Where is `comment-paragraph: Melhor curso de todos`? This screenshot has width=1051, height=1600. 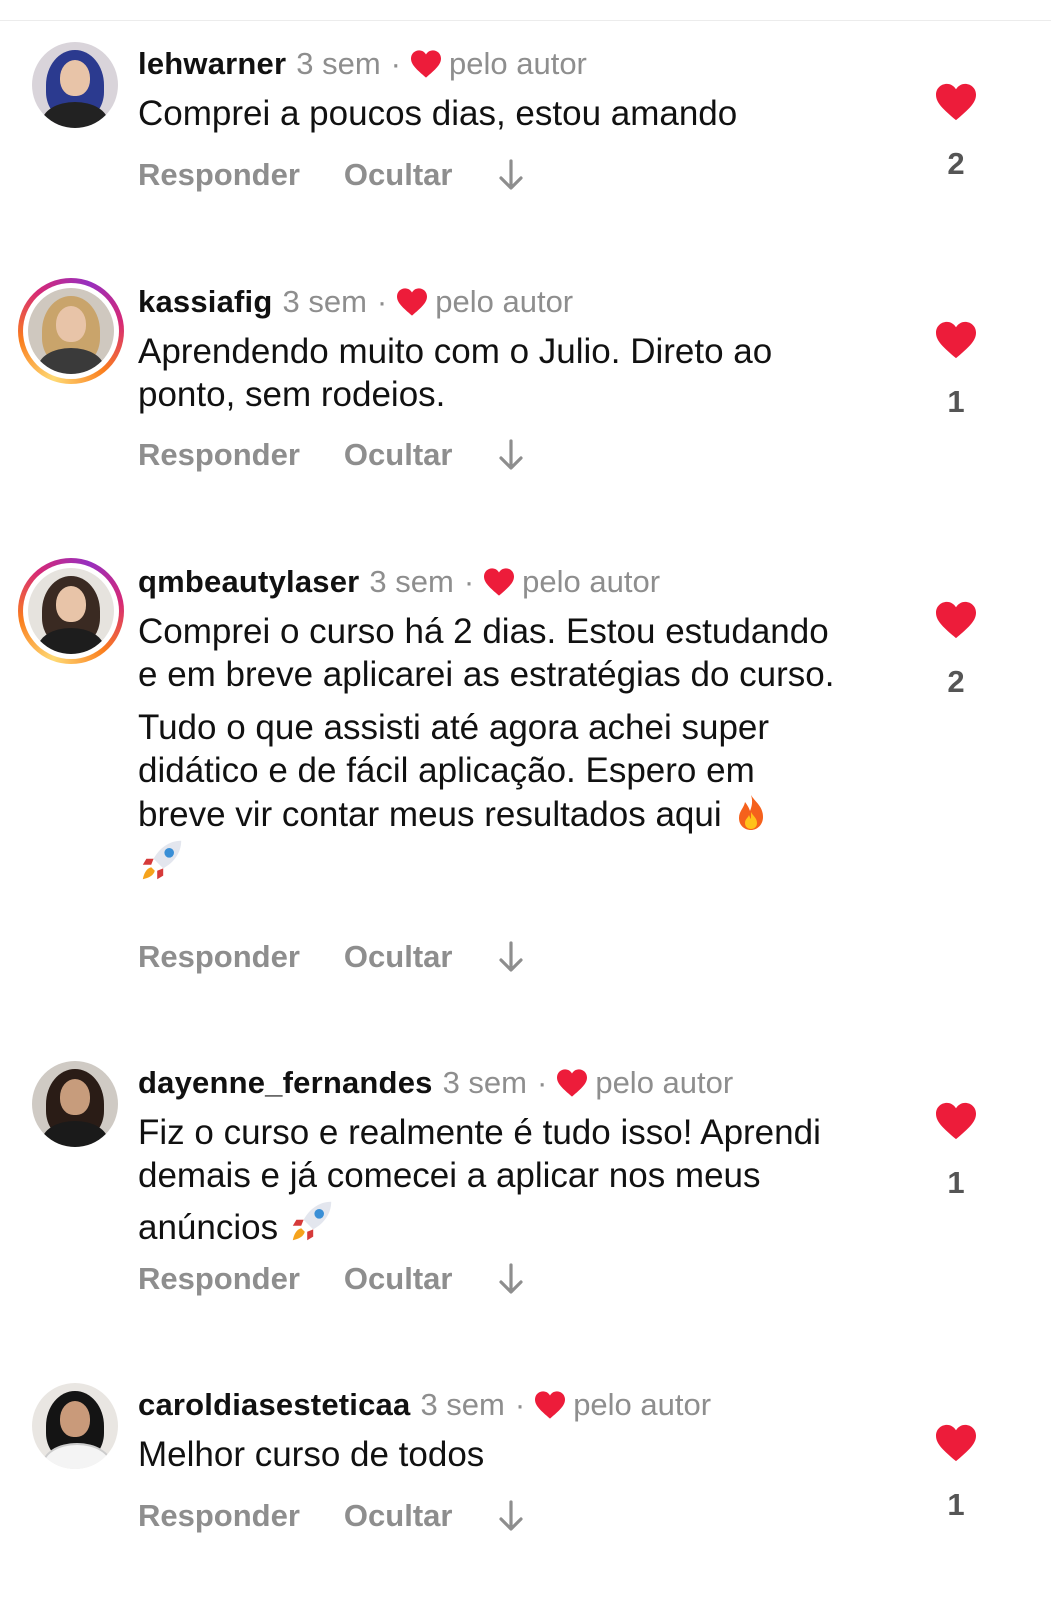 comment-paragraph: Melhor curso de todos is located at coordinates (311, 1454).